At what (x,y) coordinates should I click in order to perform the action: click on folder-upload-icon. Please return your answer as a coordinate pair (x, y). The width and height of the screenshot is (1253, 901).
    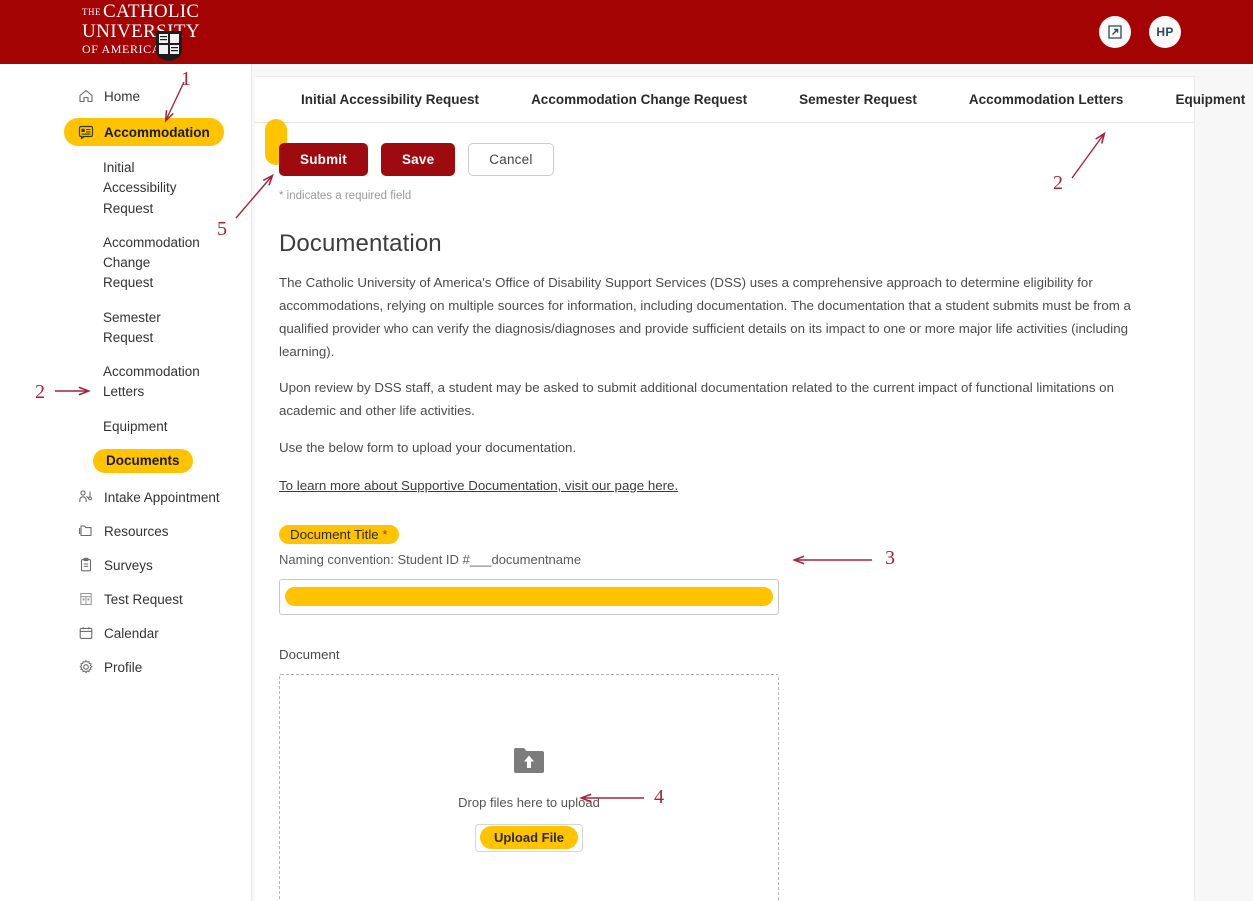
    Looking at the image, I should click on (529, 763).